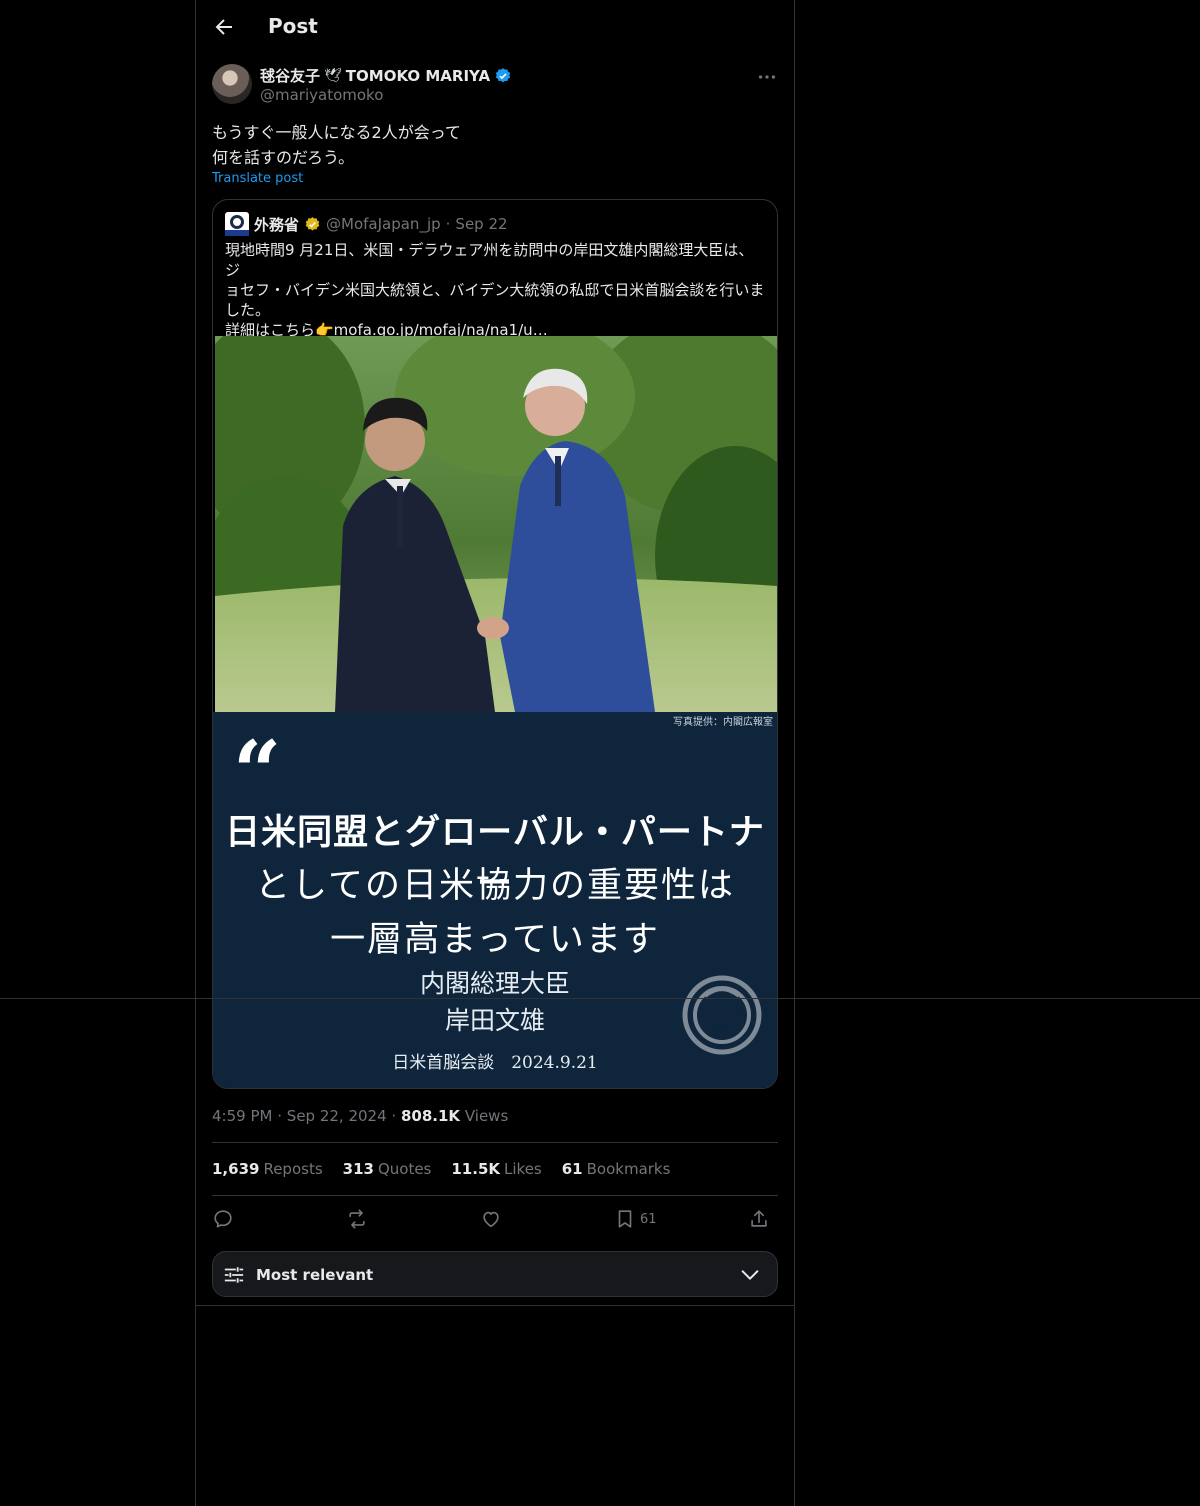 Image resolution: width=1200 pixels, height=1506 pixels. I want to click on photo-credit: 写真提供：内閣広報室, so click(723, 722).